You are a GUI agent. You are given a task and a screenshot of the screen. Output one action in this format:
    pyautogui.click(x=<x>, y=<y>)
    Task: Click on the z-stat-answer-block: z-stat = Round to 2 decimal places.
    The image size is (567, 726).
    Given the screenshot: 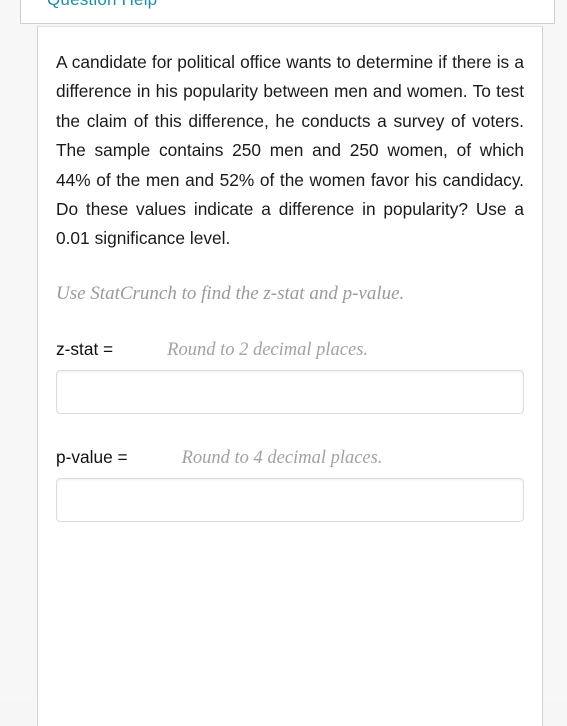 What is the action you would take?
    pyautogui.click(x=290, y=360)
    